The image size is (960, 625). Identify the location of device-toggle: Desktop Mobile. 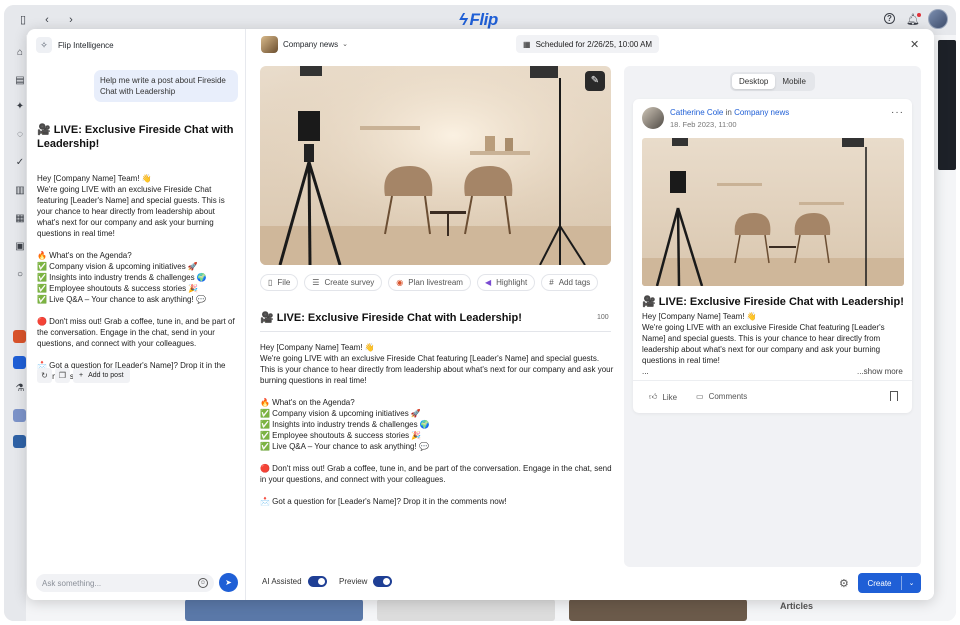
(772, 81).